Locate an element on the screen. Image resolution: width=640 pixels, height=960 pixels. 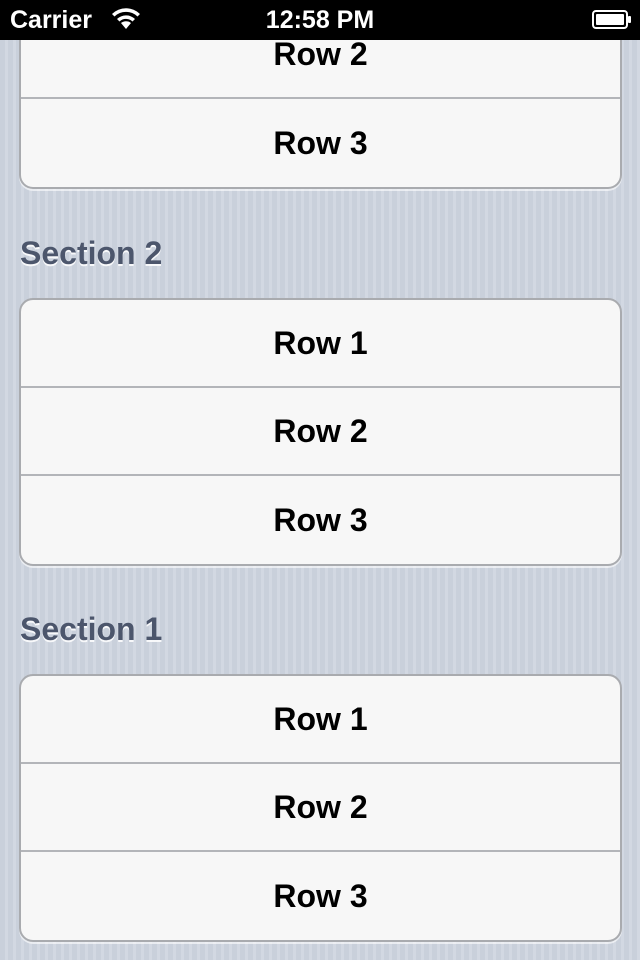
section-header: Section 2 is located at coordinates (91, 253).